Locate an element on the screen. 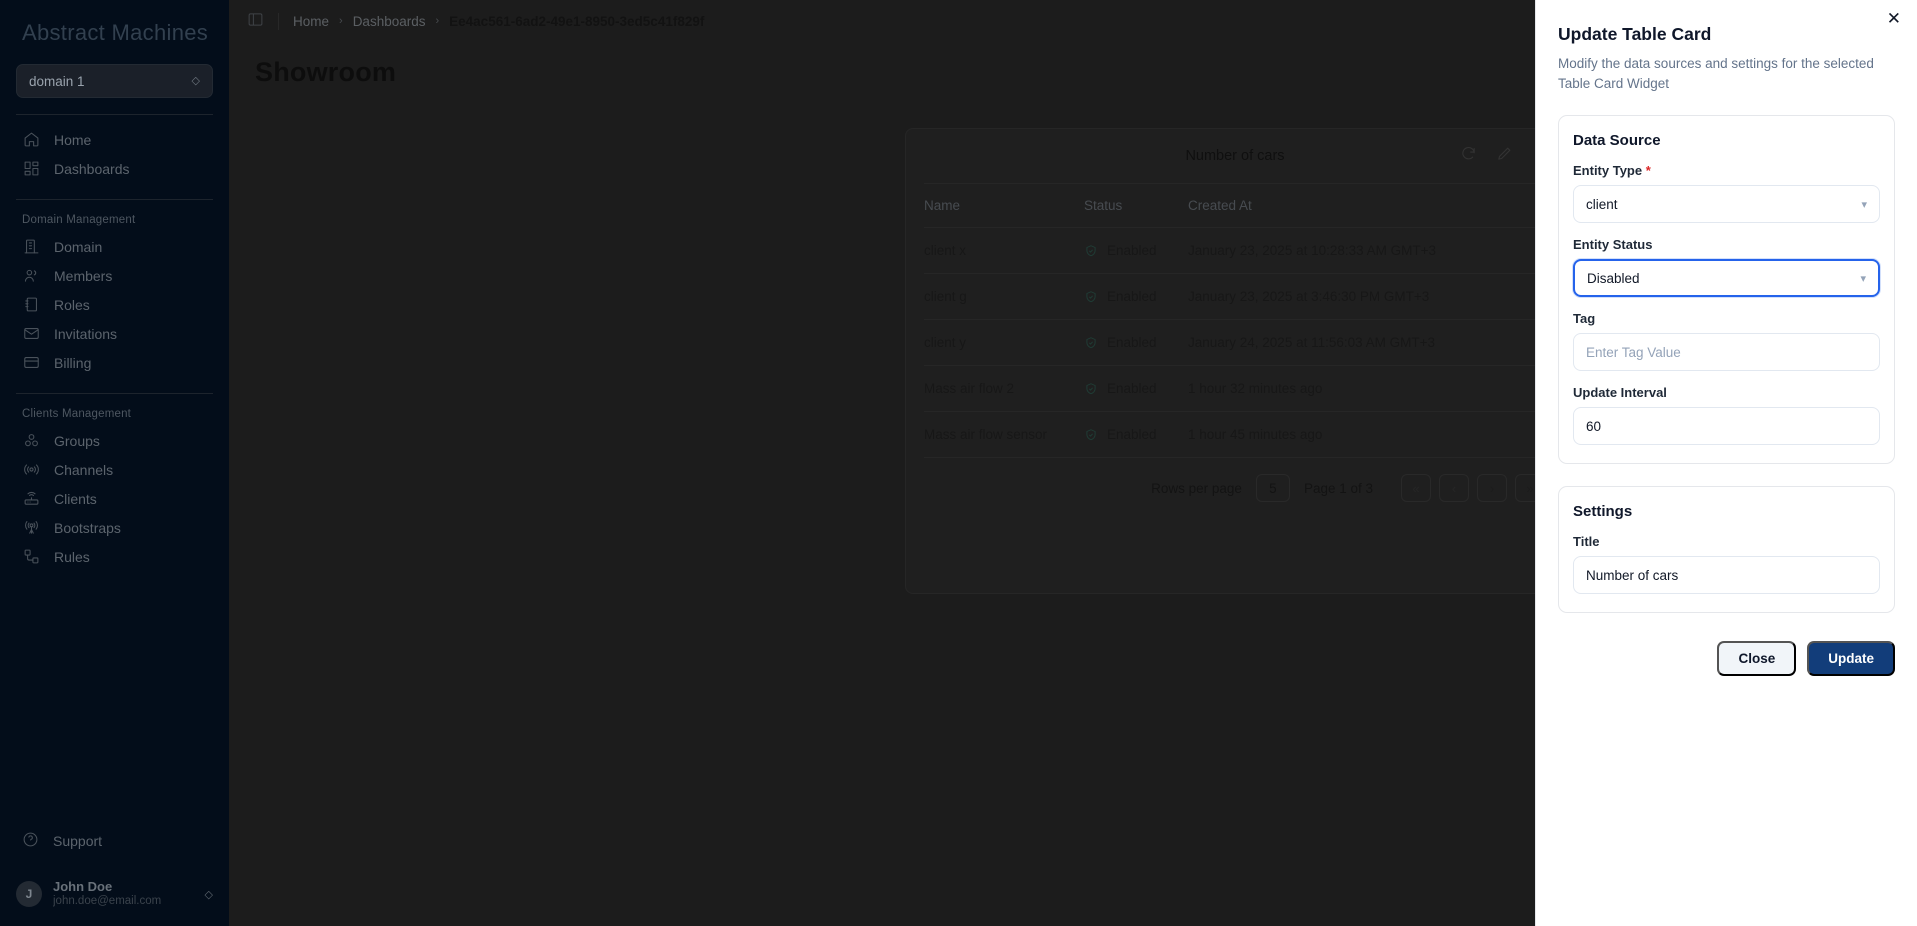  sidebar-item-home: Home is located at coordinates (114, 139).